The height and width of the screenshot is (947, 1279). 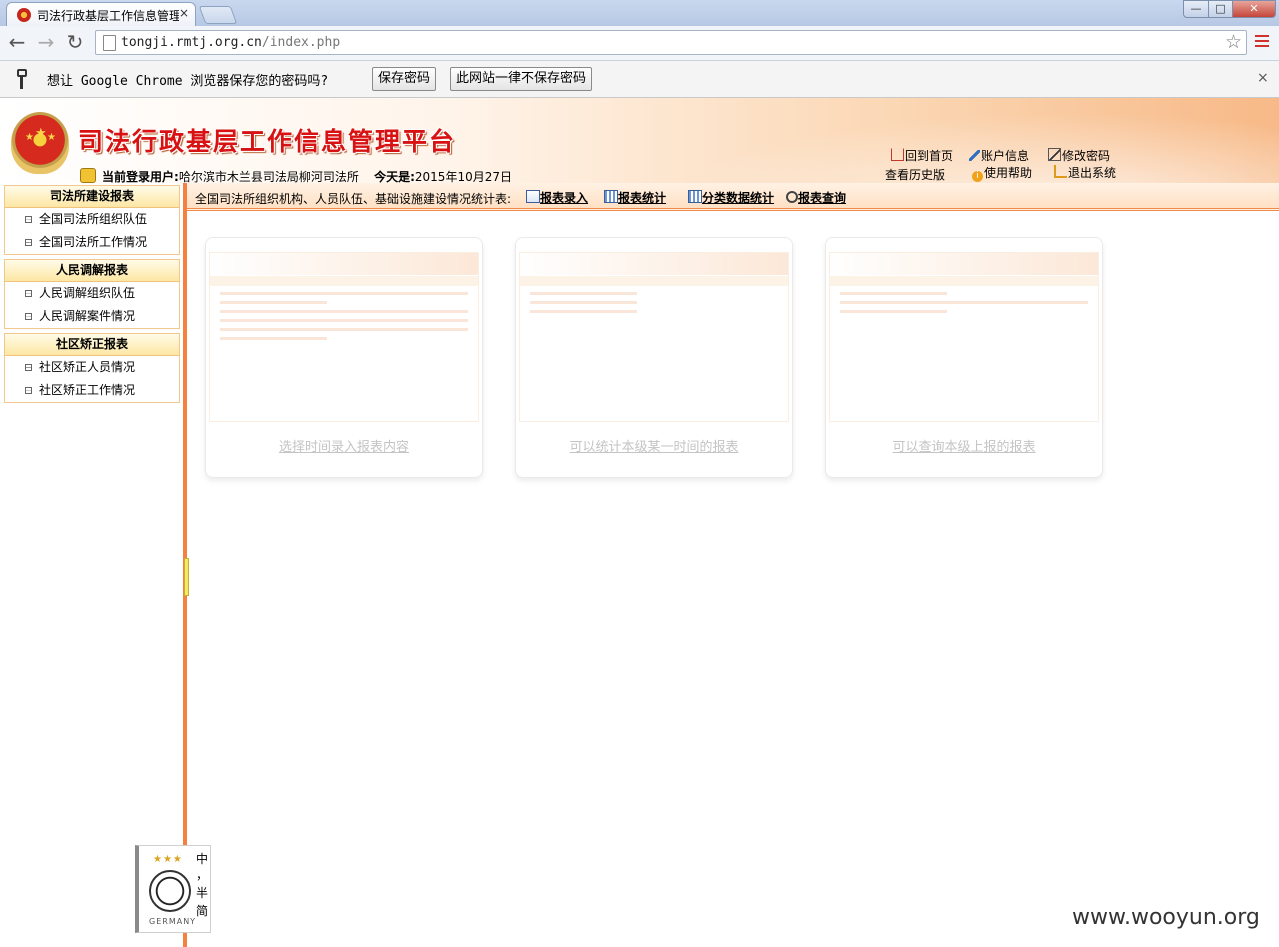 What do you see at coordinates (1085, 172) in the screenshot?
I see `logout-link: 退出系统` at bounding box center [1085, 172].